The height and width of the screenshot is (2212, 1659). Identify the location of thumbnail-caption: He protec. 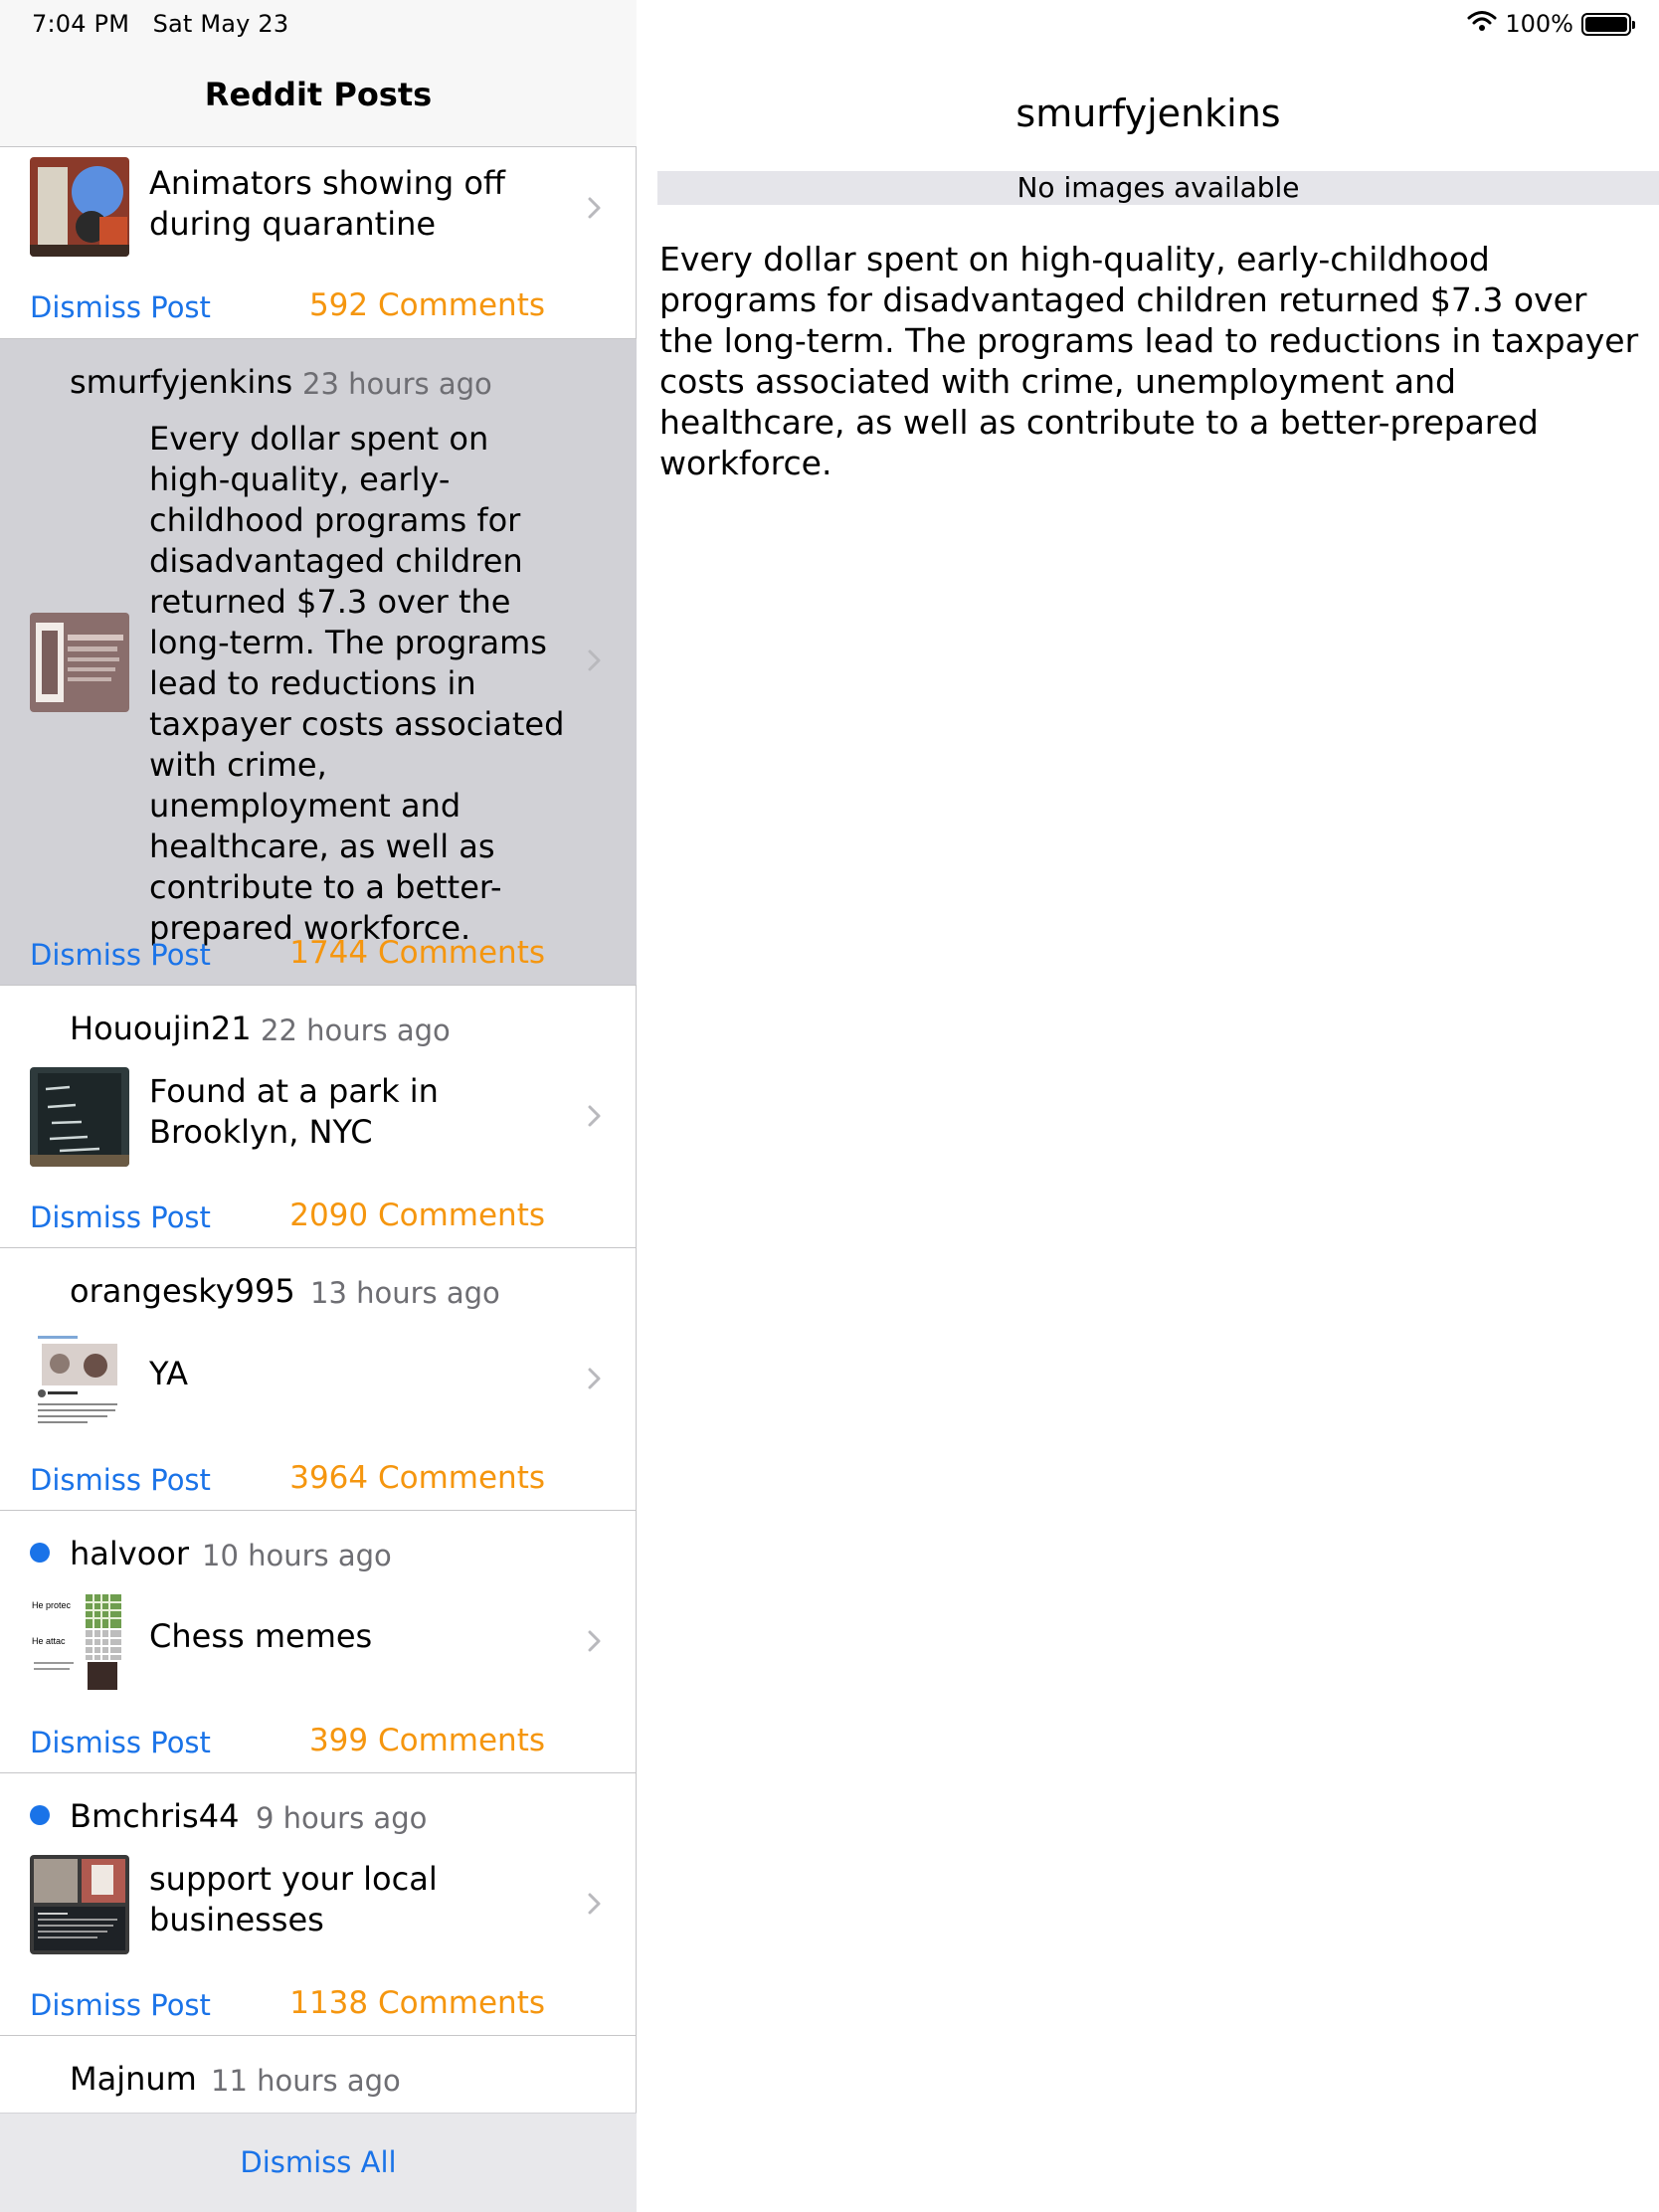
(52, 1605).